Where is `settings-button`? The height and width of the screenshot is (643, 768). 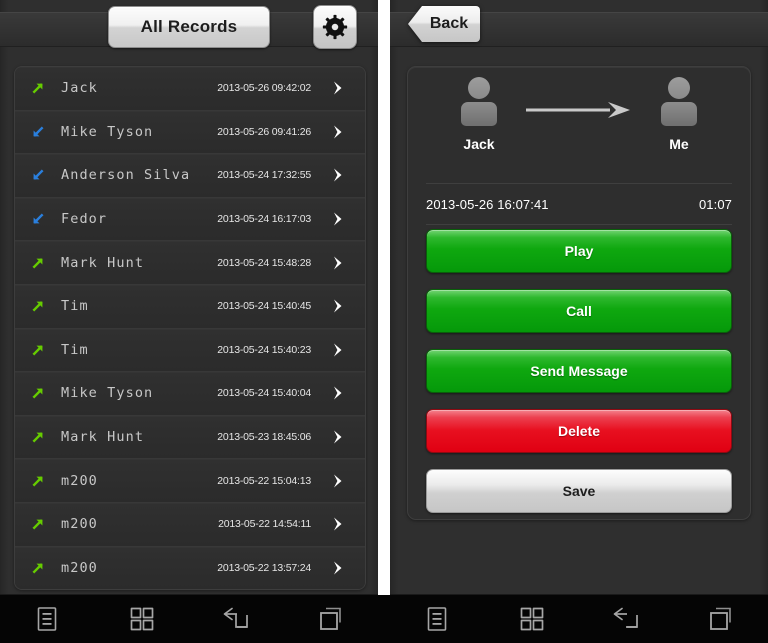 settings-button is located at coordinates (335, 27).